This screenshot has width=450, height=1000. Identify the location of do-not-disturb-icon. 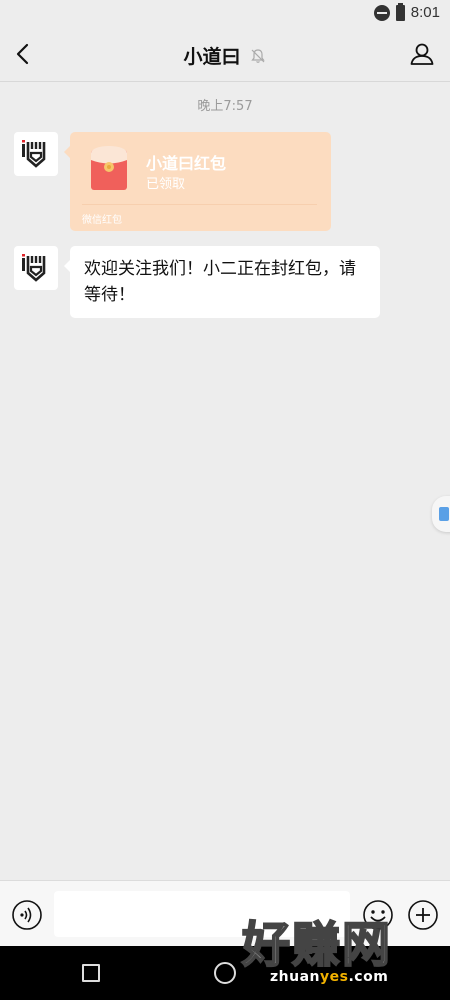
(381, 12).